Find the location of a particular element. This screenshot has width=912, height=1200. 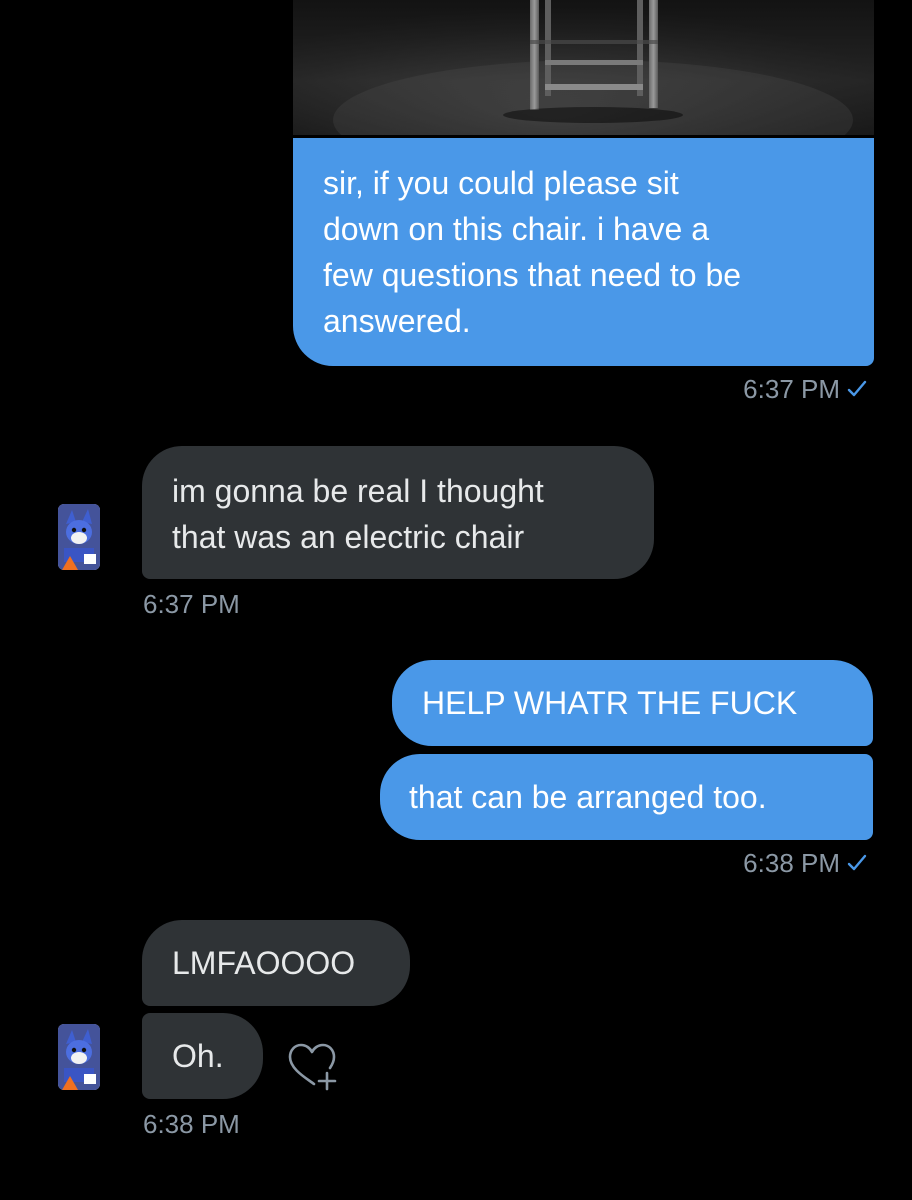

outgoing-message-bubble: that can be arranged too. is located at coordinates (626, 797).